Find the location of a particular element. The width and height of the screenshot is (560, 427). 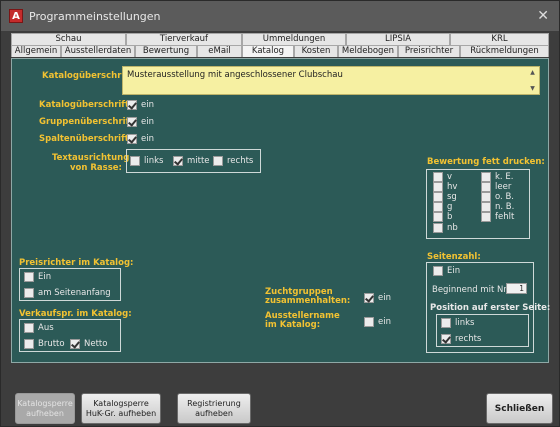

tab-katalog: Katalog is located at coordinates (268, 51).